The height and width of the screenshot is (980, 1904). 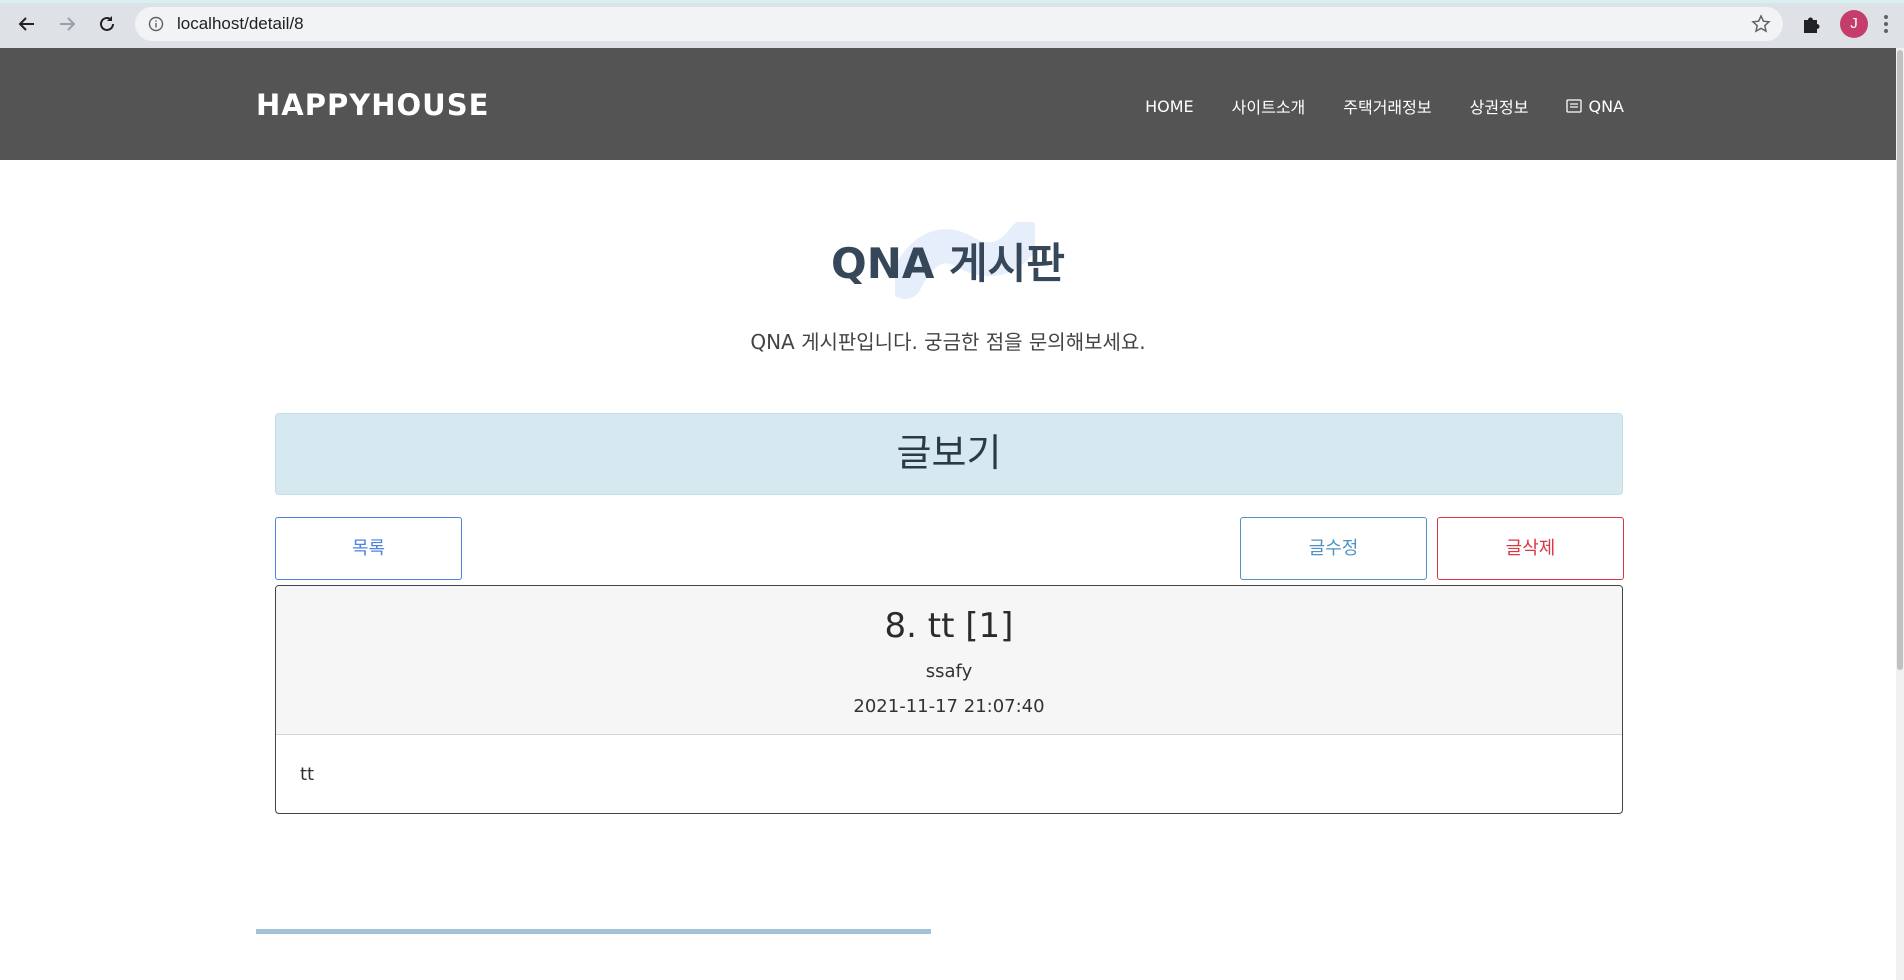 I want to click on address-bar: localhost/detail/8, so click(x=959, y=24).